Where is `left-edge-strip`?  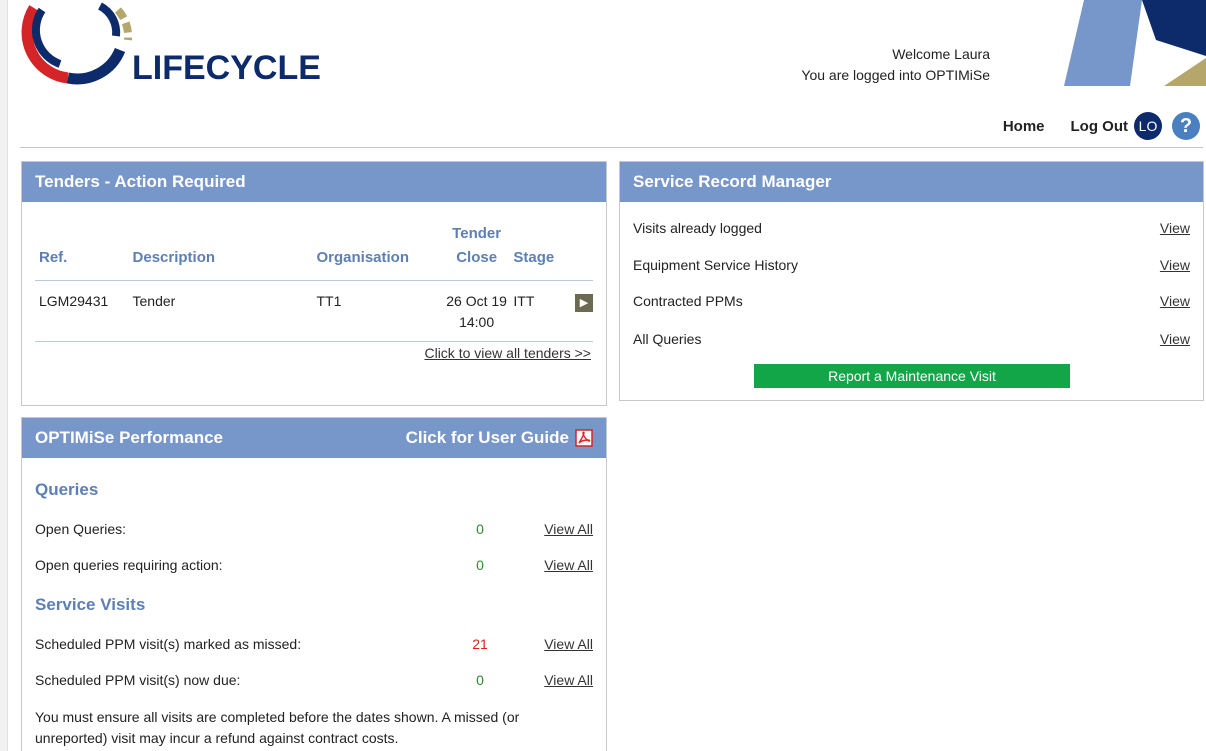
left-edge-strip is located at coordinates (4, 375).